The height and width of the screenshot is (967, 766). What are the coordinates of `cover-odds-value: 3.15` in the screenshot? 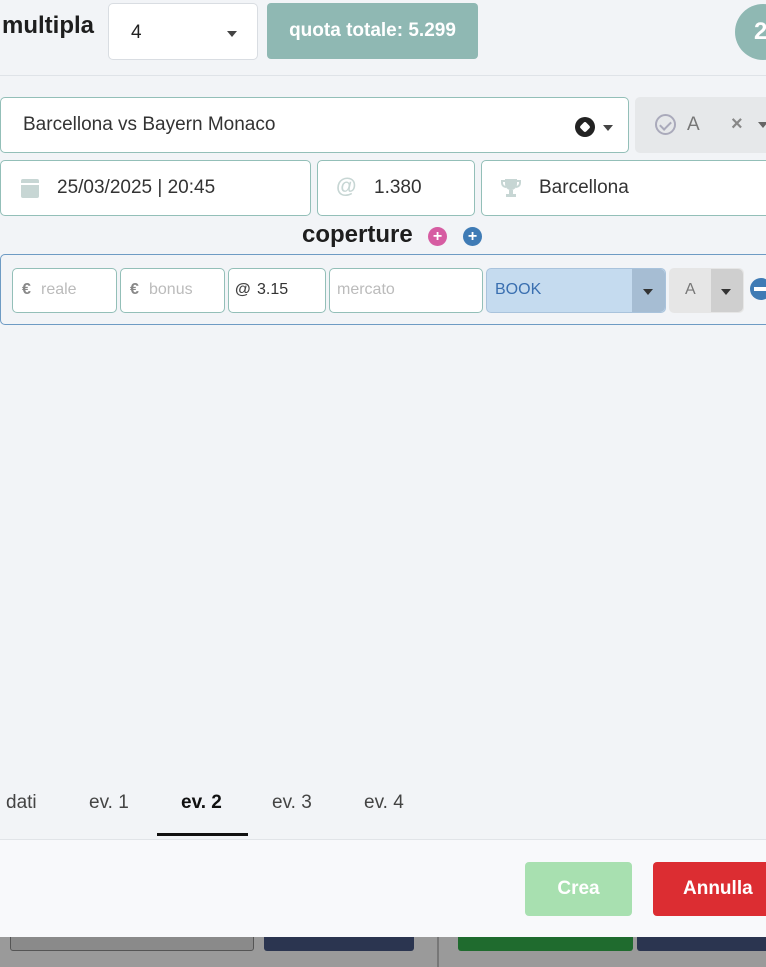 It's located at (273, 289).